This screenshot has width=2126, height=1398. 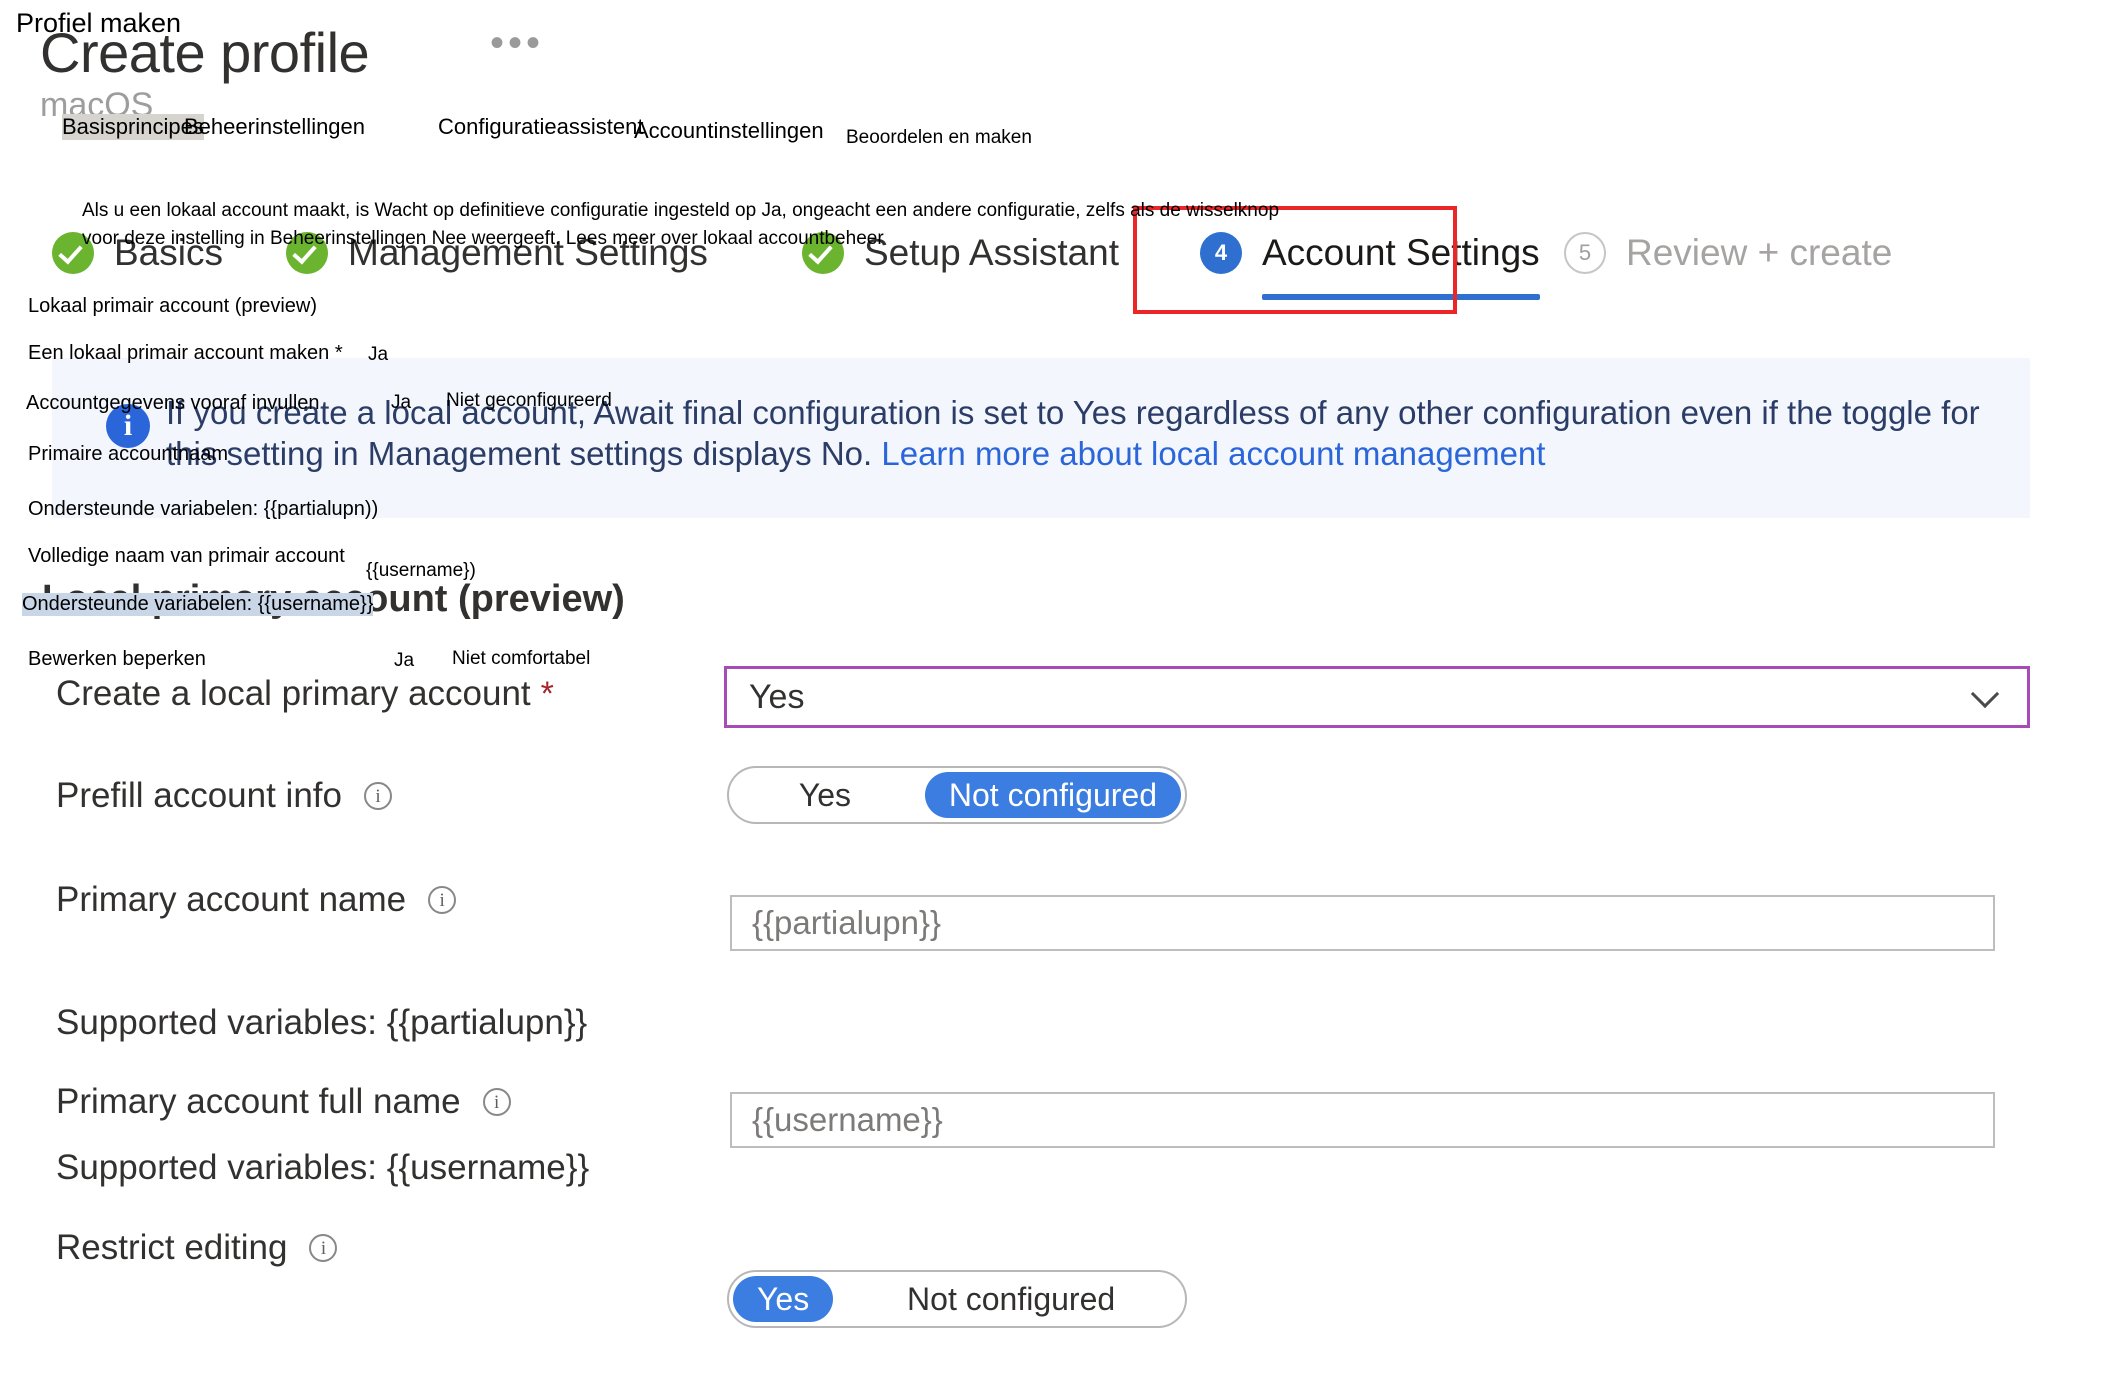 I want to click on dropdown-selected-value: Yes, so click(x=777, y=696).